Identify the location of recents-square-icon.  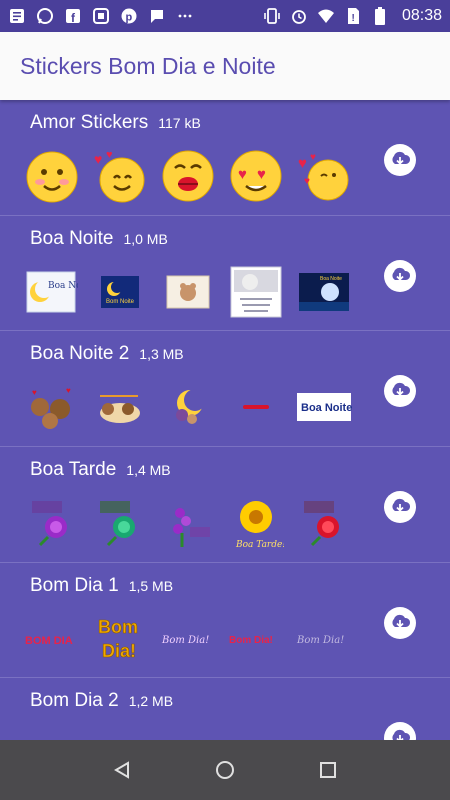
(328, 770).